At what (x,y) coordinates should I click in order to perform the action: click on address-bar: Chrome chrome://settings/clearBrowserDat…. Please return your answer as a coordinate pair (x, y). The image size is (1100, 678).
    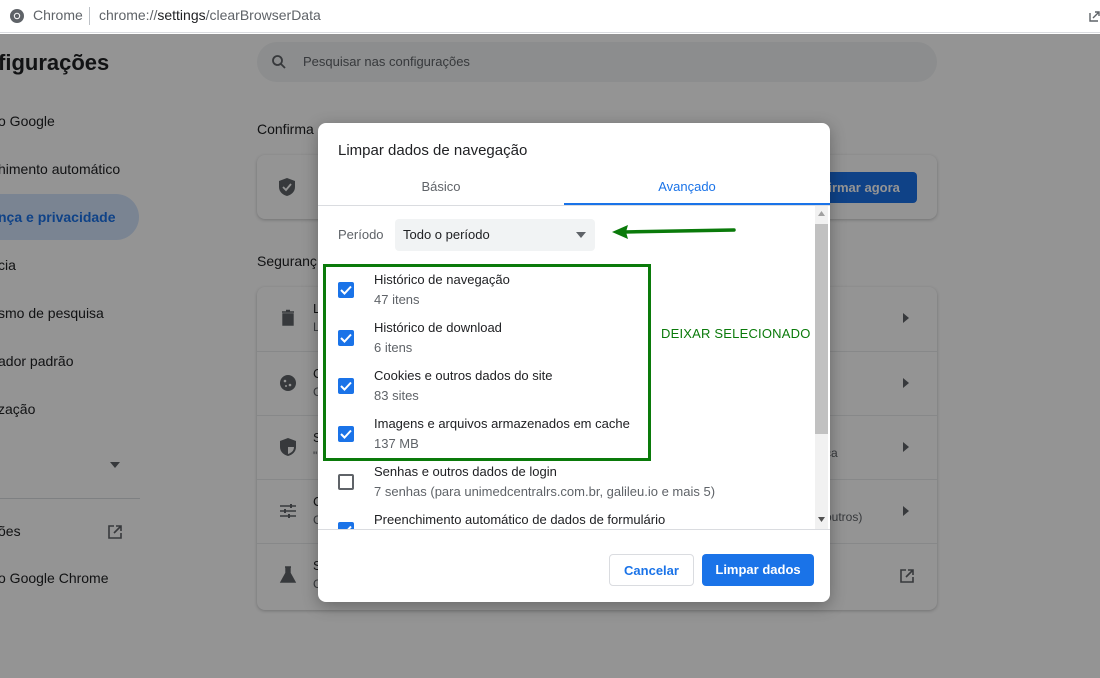
    Looking at the image, I should click on (550, 16).